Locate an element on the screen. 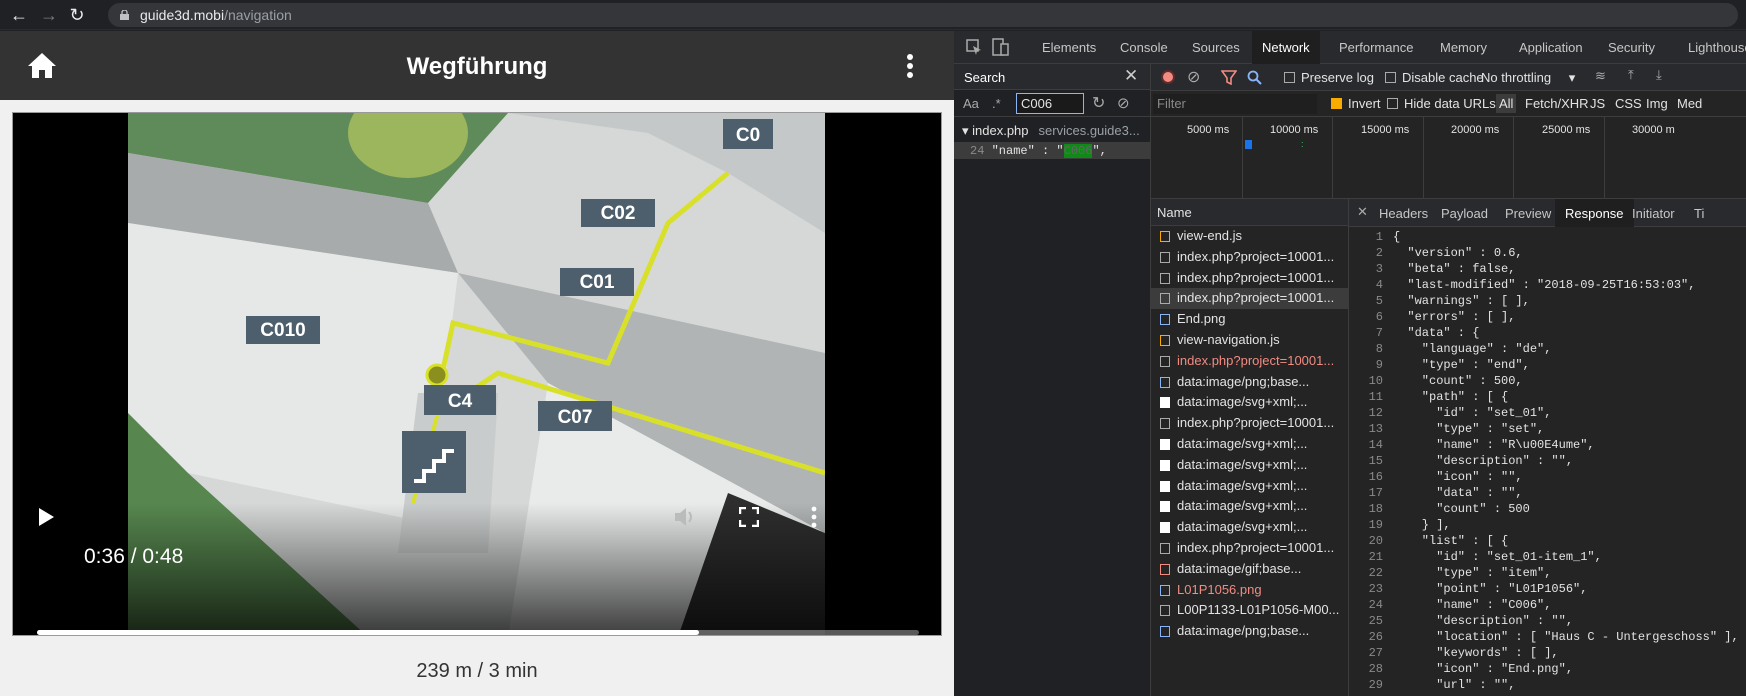 This screenshot has width=1746, height=696. type-filter-fetch: Fetch/XHR is located at coordinates (1557, 103).